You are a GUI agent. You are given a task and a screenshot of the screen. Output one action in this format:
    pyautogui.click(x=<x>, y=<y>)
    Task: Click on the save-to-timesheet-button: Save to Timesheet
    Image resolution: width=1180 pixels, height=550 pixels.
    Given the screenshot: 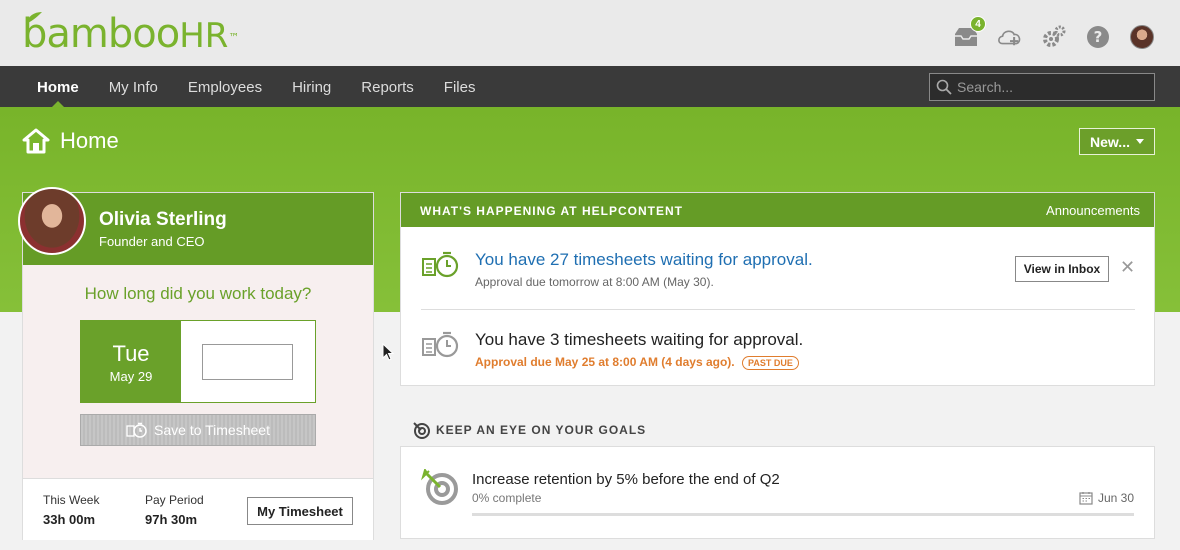 What is the action you would take?
    pyautogui.click(x=198, y=430)
    